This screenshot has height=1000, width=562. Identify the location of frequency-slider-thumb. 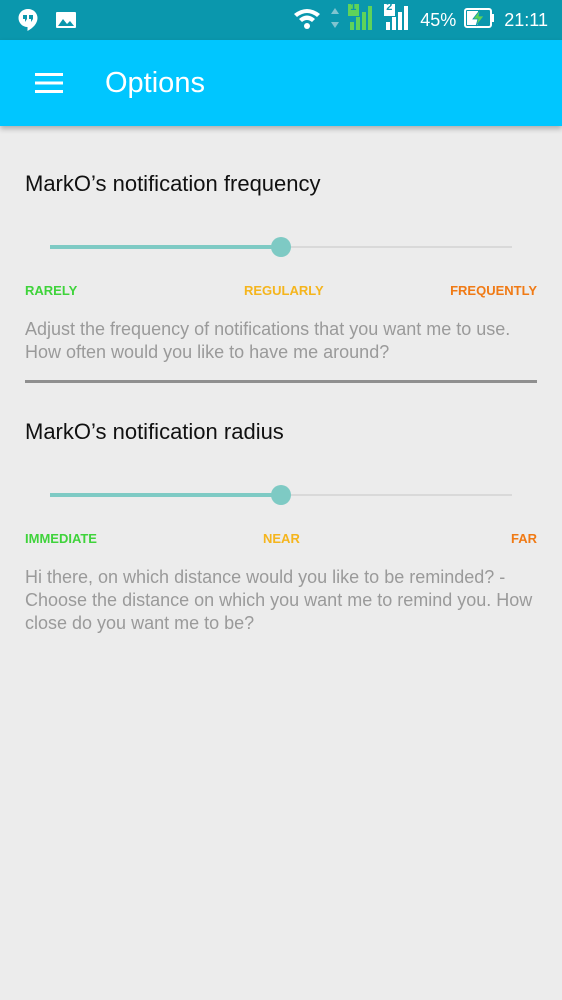
(281, 247).